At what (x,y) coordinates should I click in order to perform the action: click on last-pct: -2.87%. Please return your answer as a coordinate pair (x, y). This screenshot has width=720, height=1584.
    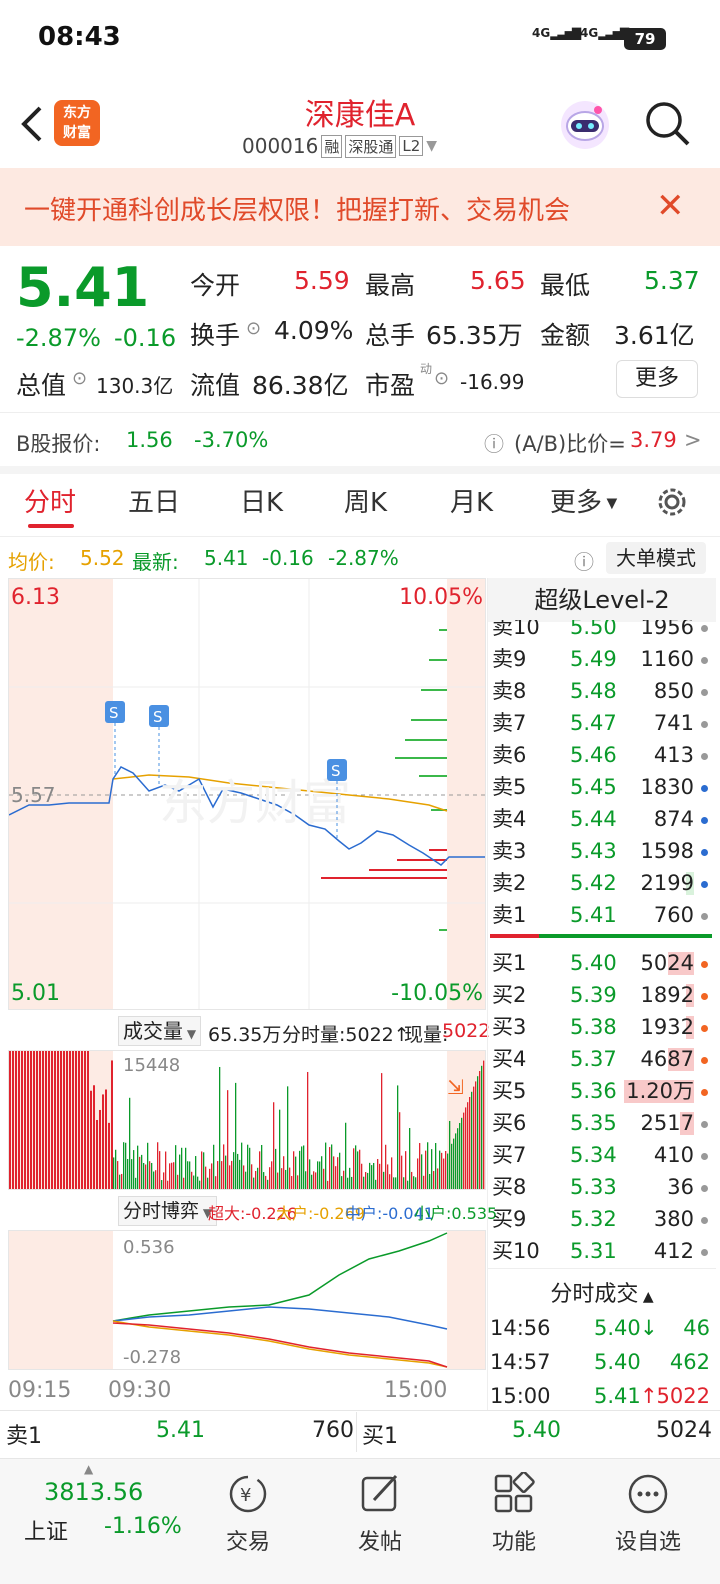
    Looking at the image, I should click on (363, 558).